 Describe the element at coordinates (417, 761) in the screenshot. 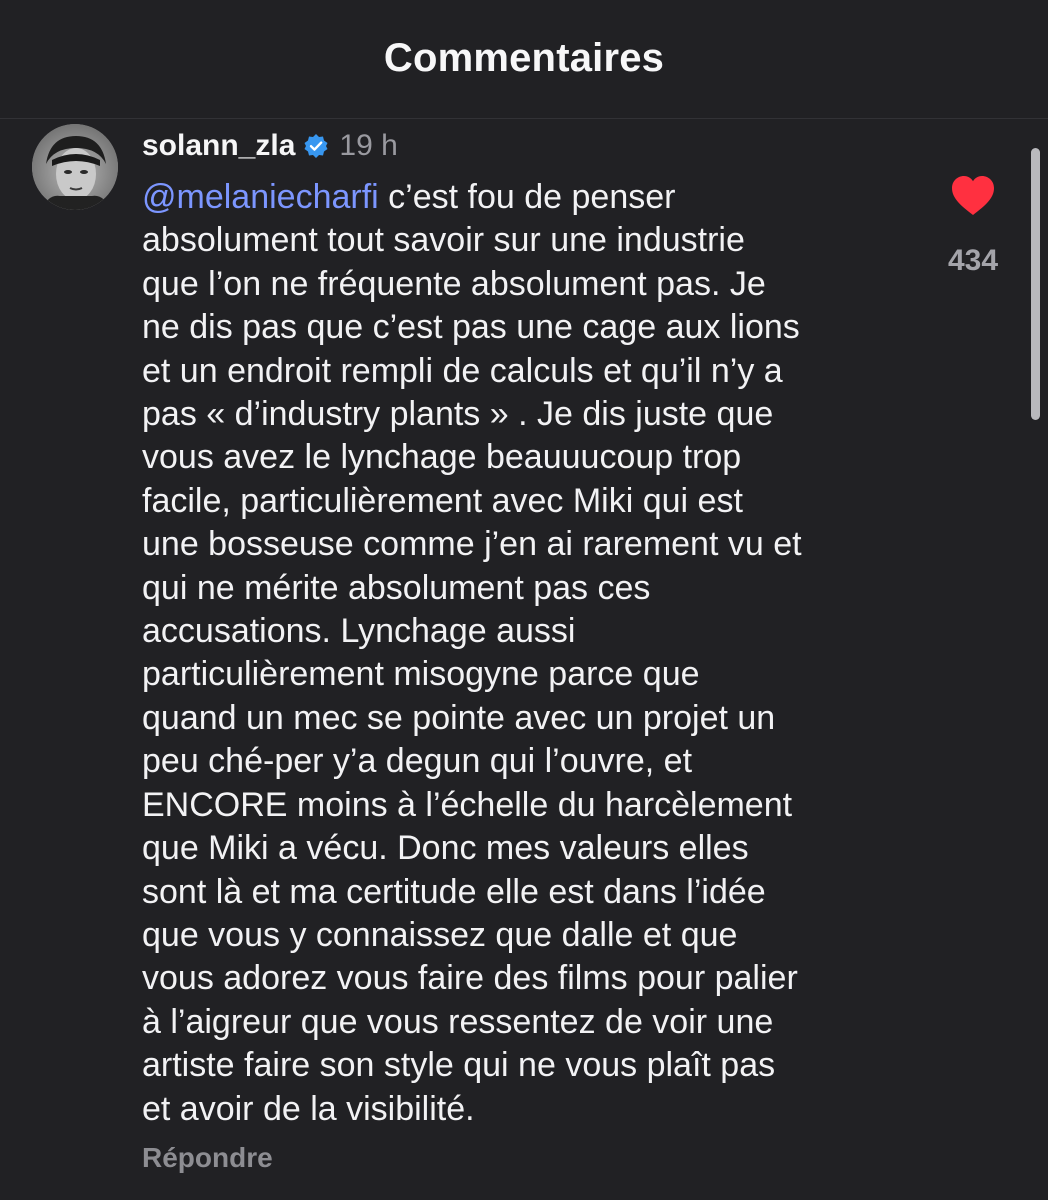

I see `comment-line: peu ché-per y’a degun qui l’ouvre, et` at that location.